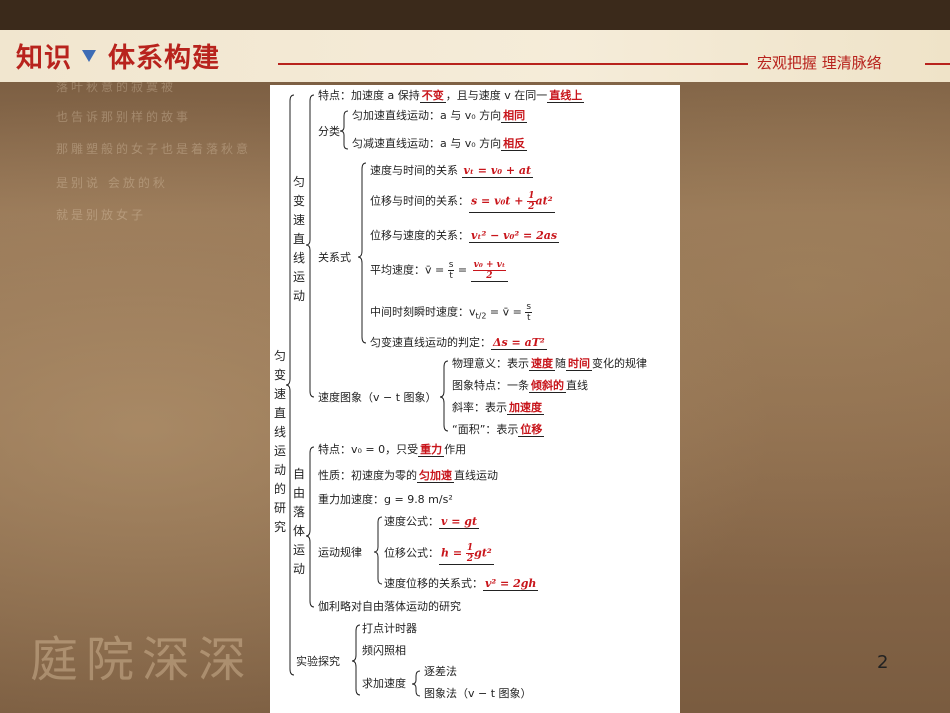  What do you see at coordinates (511, 584) in the screenshot?
I see `answer-blank: v² = 2gh` at bounding box center [511, 584].